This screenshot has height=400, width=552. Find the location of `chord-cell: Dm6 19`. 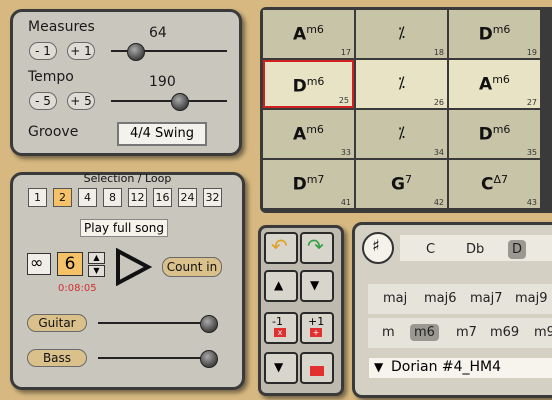

chord-cell: Dm6 19 is located at coordinates (494, 34).